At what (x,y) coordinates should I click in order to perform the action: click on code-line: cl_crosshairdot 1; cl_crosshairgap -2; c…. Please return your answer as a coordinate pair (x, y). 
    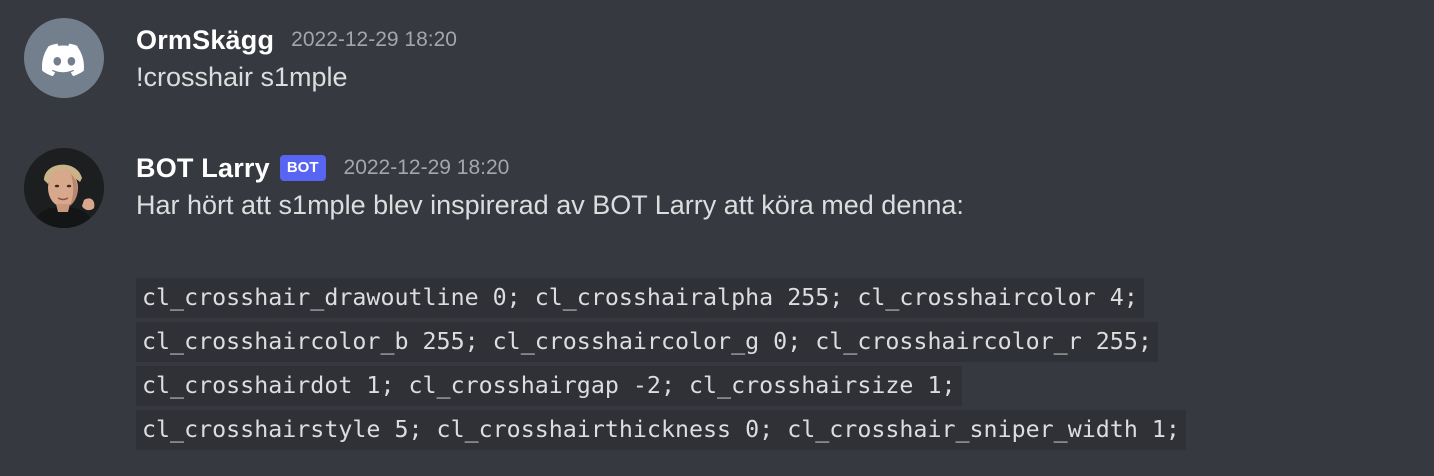
    Looking at the image, I should click on (549, 386).